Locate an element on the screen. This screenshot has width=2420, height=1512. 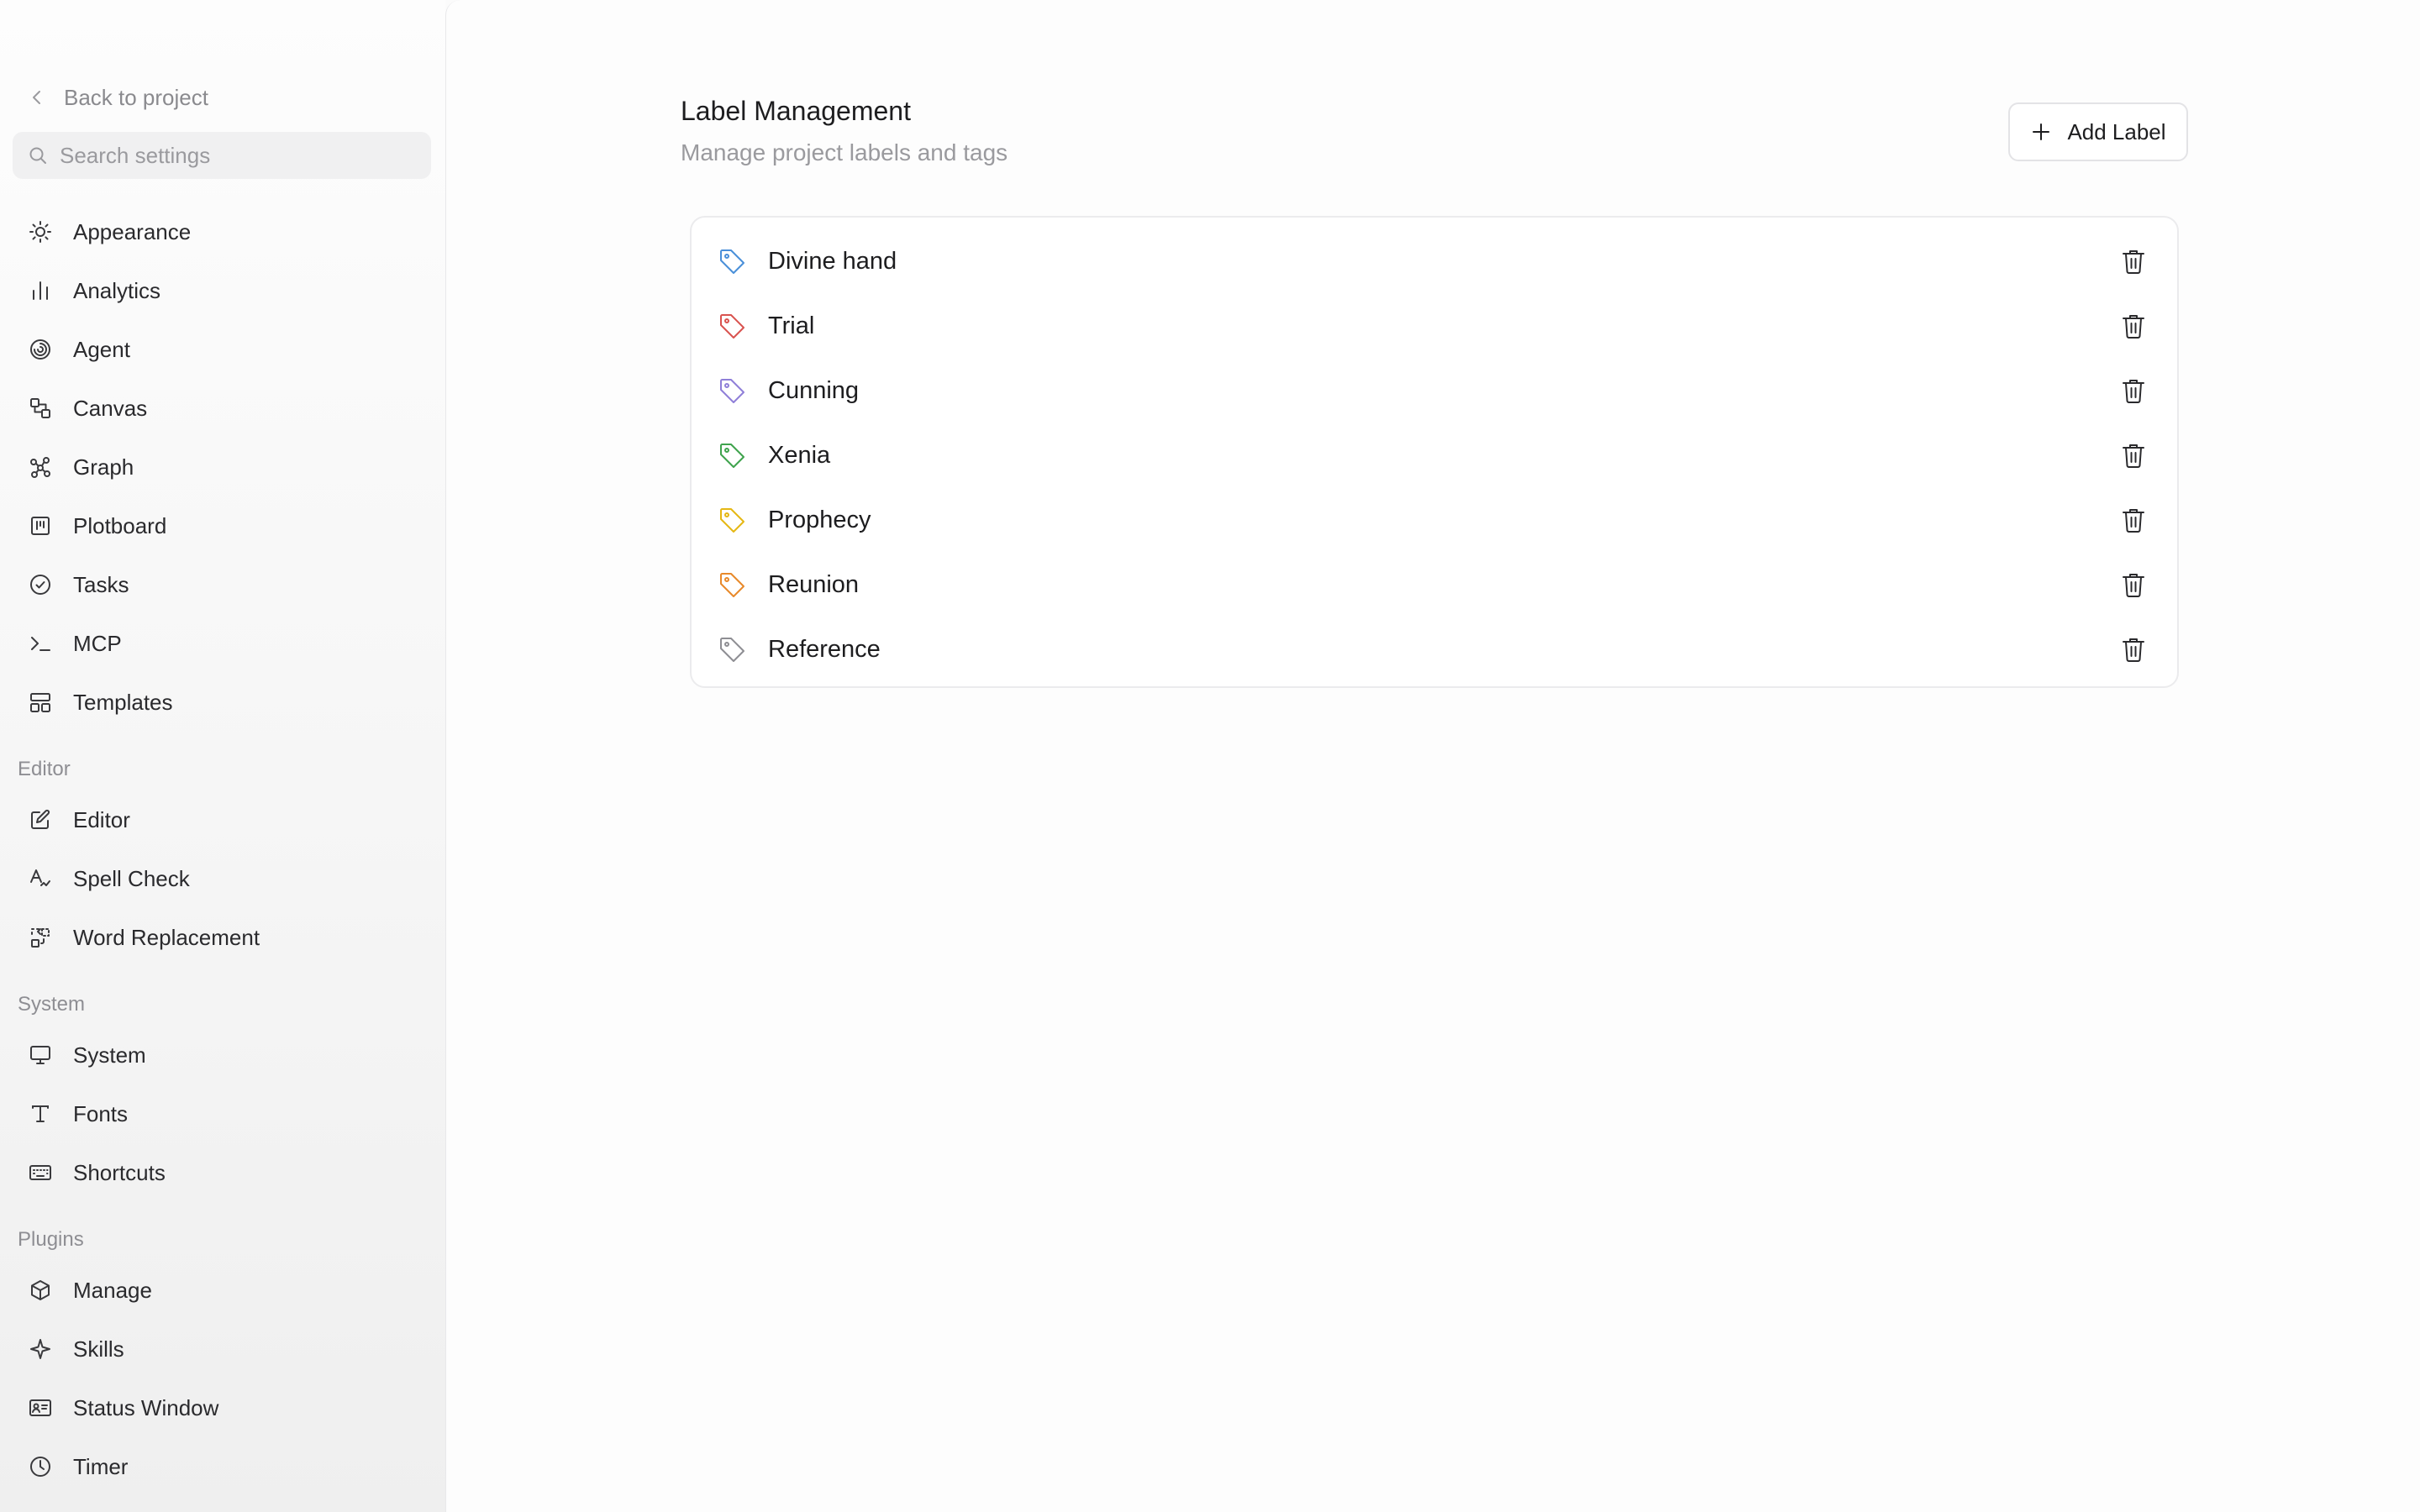
label-name: Prophecy is located at coordinates (819, 520).